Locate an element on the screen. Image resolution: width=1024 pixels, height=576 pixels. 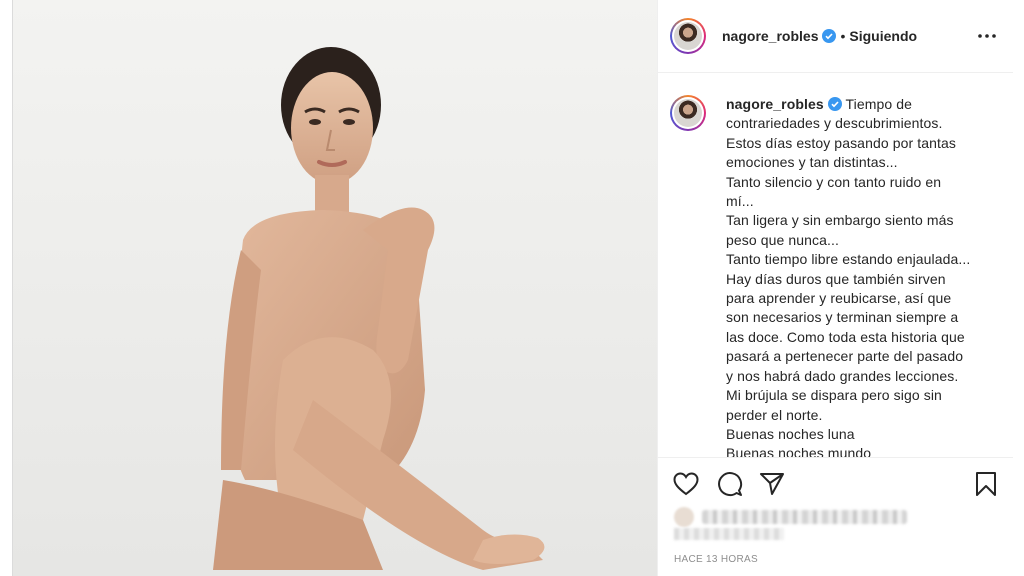
post-timestamp: HACE 13 HORAS is located at coordinates (716, 559).